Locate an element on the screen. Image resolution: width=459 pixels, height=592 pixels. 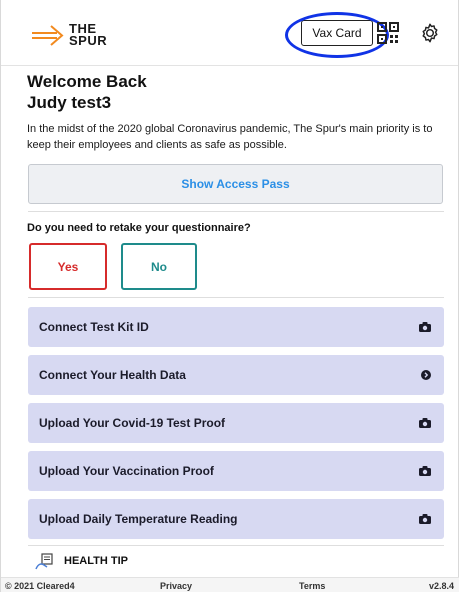
user-name: Judy test3 is located at coordinates (69, 102).